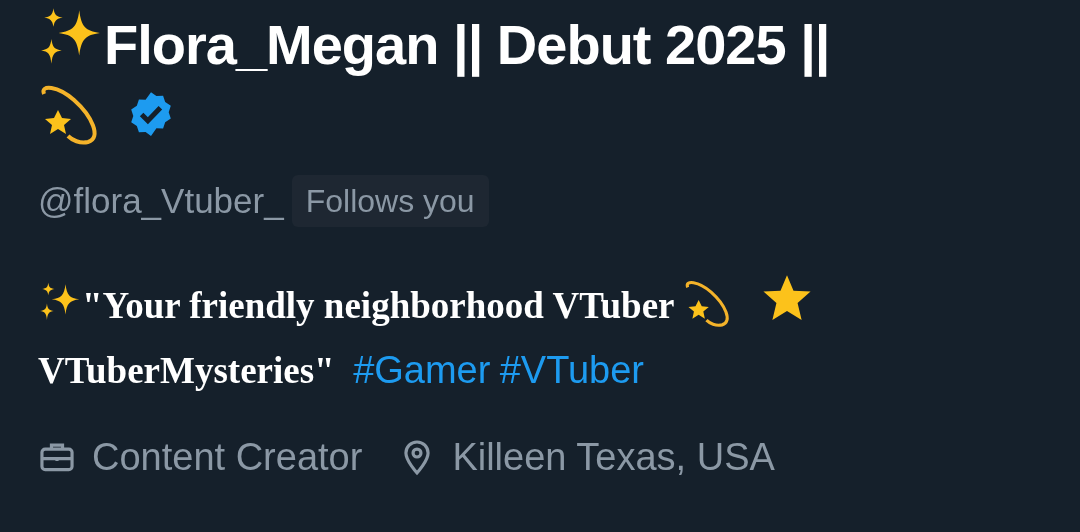 The image size is (1080, 532). What do you see at coordinates (227, 457) in the screenshot?
I see `profession-text: Content Creator` at bounding box center [227, 457].